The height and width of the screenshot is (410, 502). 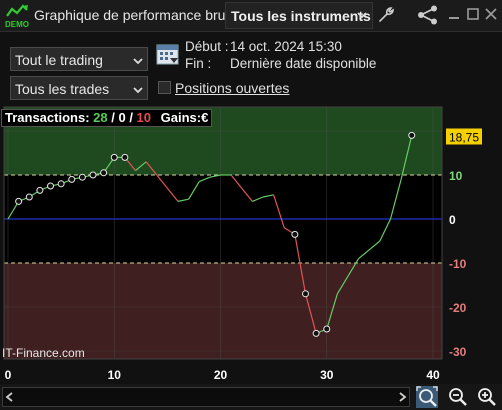 What do you see at coordinates (198, 63) in the screenshot?
I see `end-label: Fin :` at bounding box center [198, 63].